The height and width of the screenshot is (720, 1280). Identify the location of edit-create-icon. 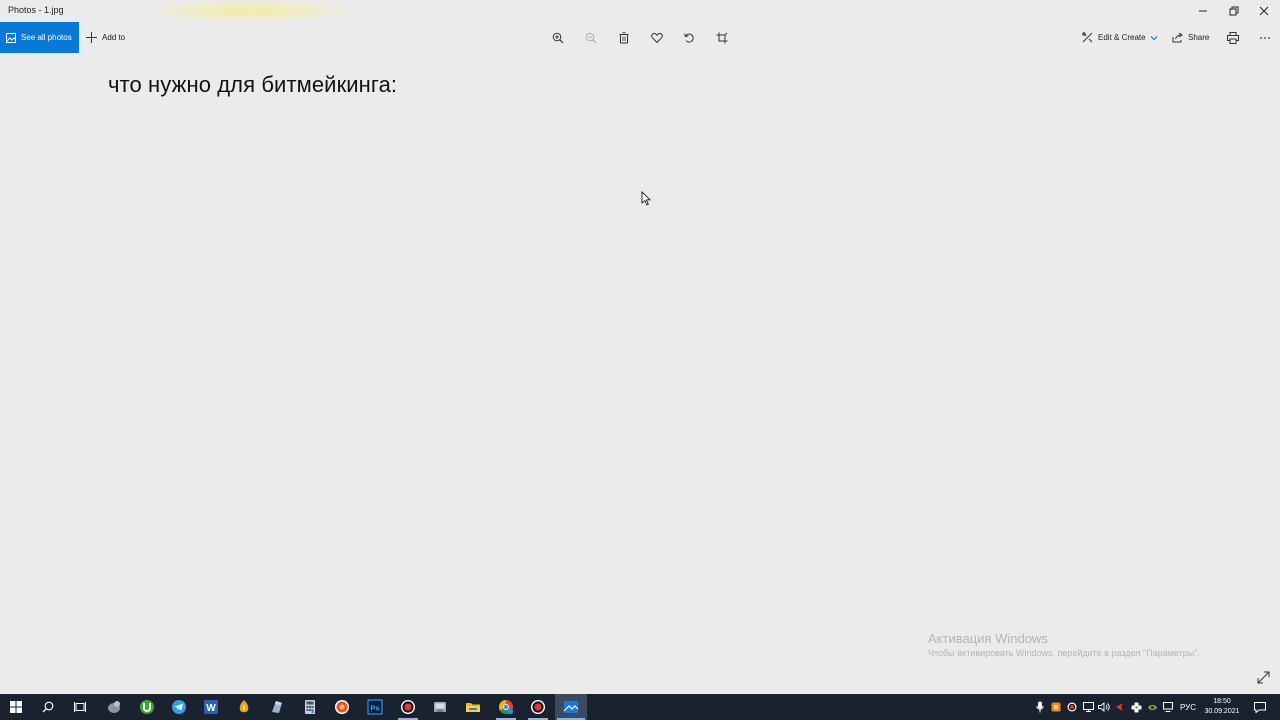
(1087, 37).